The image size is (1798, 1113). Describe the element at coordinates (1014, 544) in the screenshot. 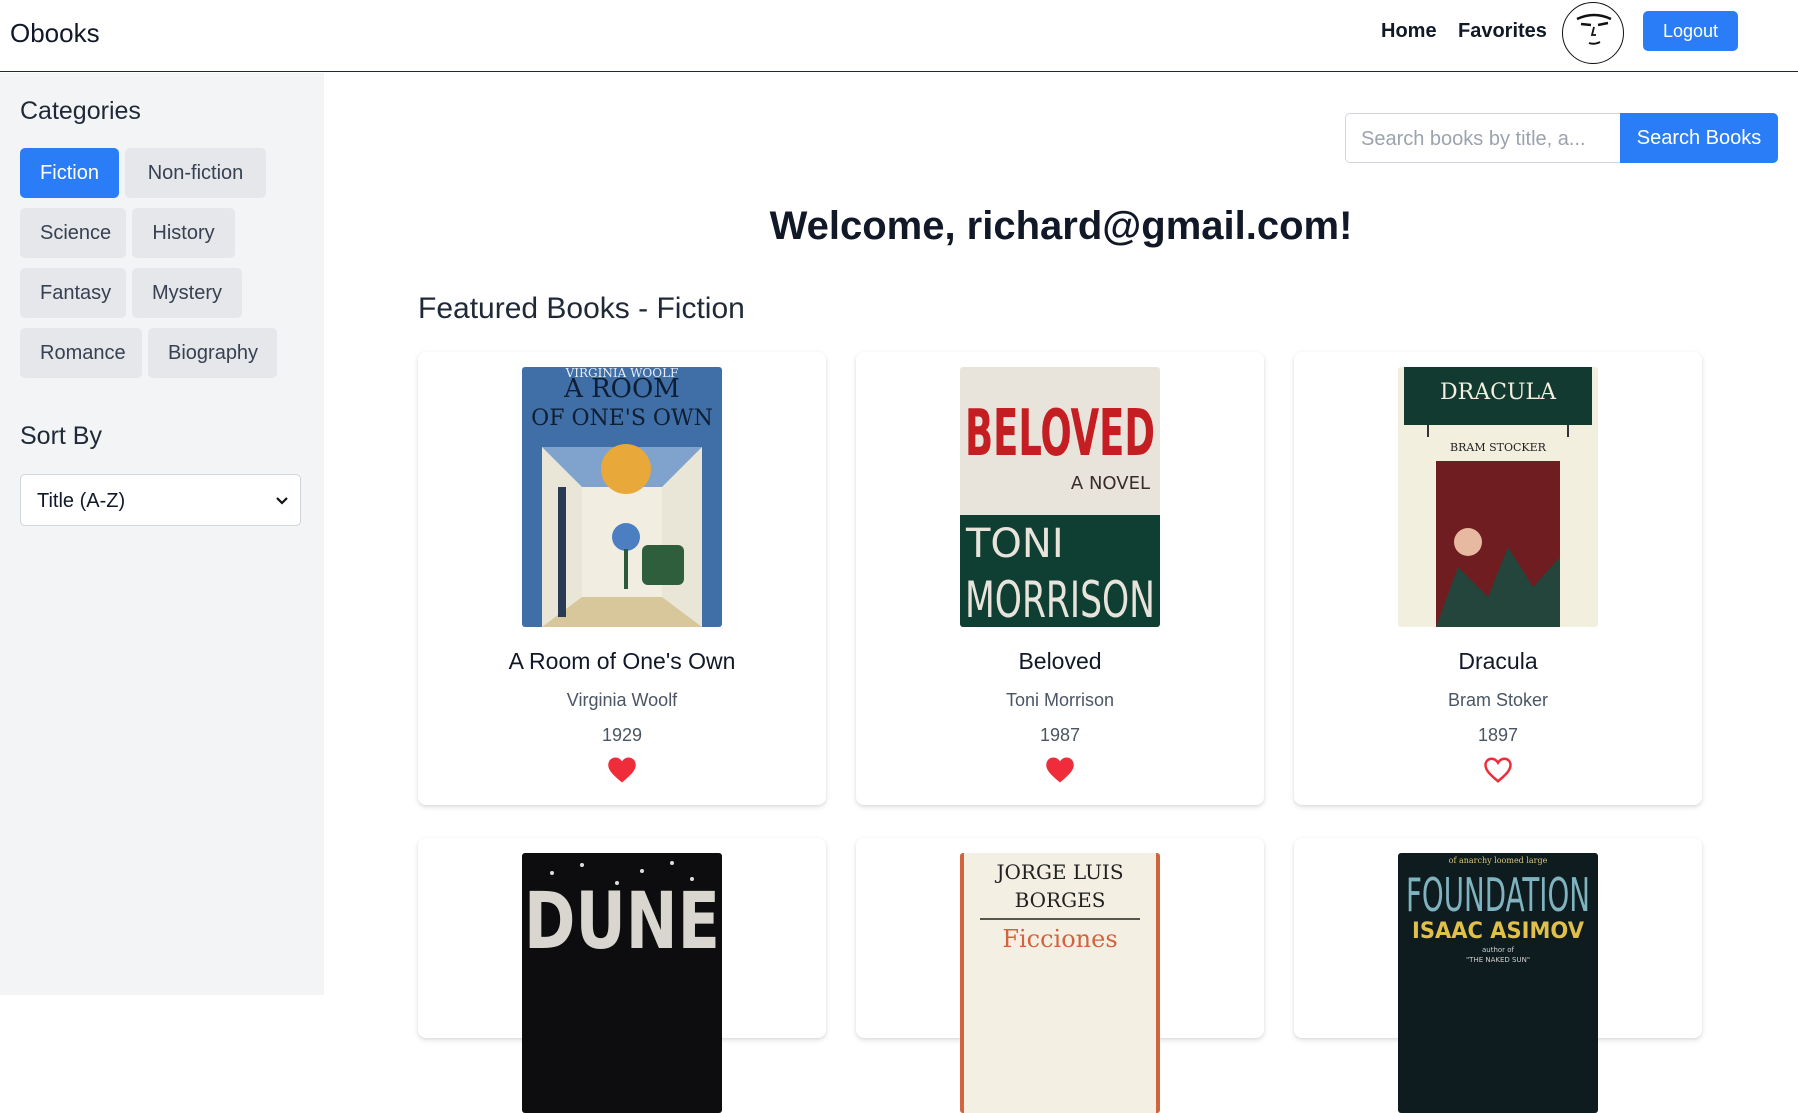

I see `svg-text: TONI` at that location.